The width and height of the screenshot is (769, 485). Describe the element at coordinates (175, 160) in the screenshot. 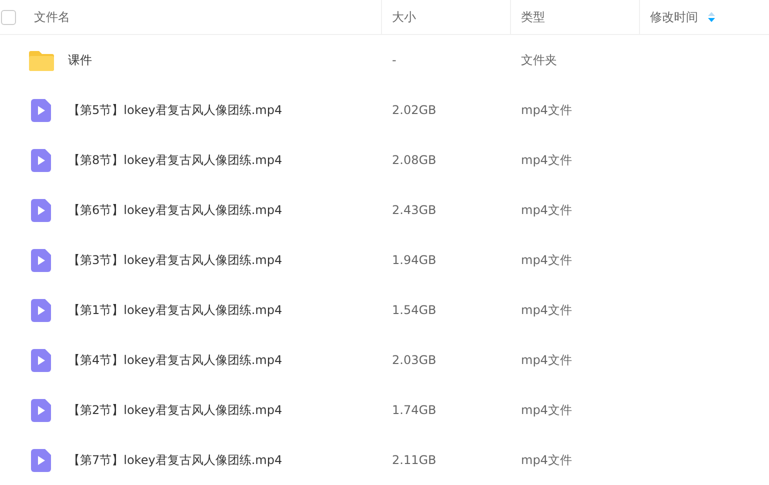

I see `file-name: 【第8节】lokey君复古风人像团练.mp4` at that location.